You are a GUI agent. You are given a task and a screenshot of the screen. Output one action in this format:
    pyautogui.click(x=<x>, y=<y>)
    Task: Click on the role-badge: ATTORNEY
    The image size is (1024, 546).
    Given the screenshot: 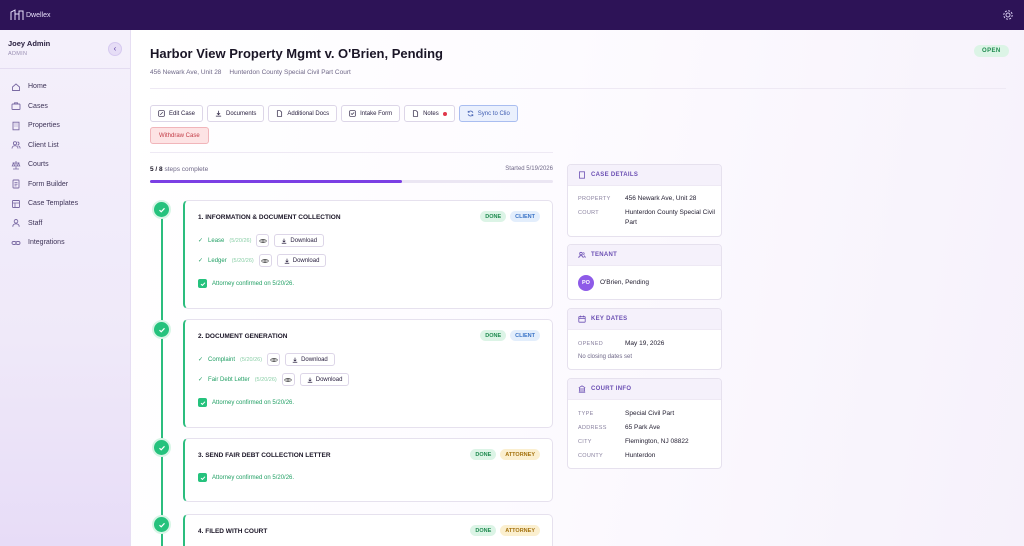 What is the action you would take?
    pyautogui.click(x=520, y=454)
    